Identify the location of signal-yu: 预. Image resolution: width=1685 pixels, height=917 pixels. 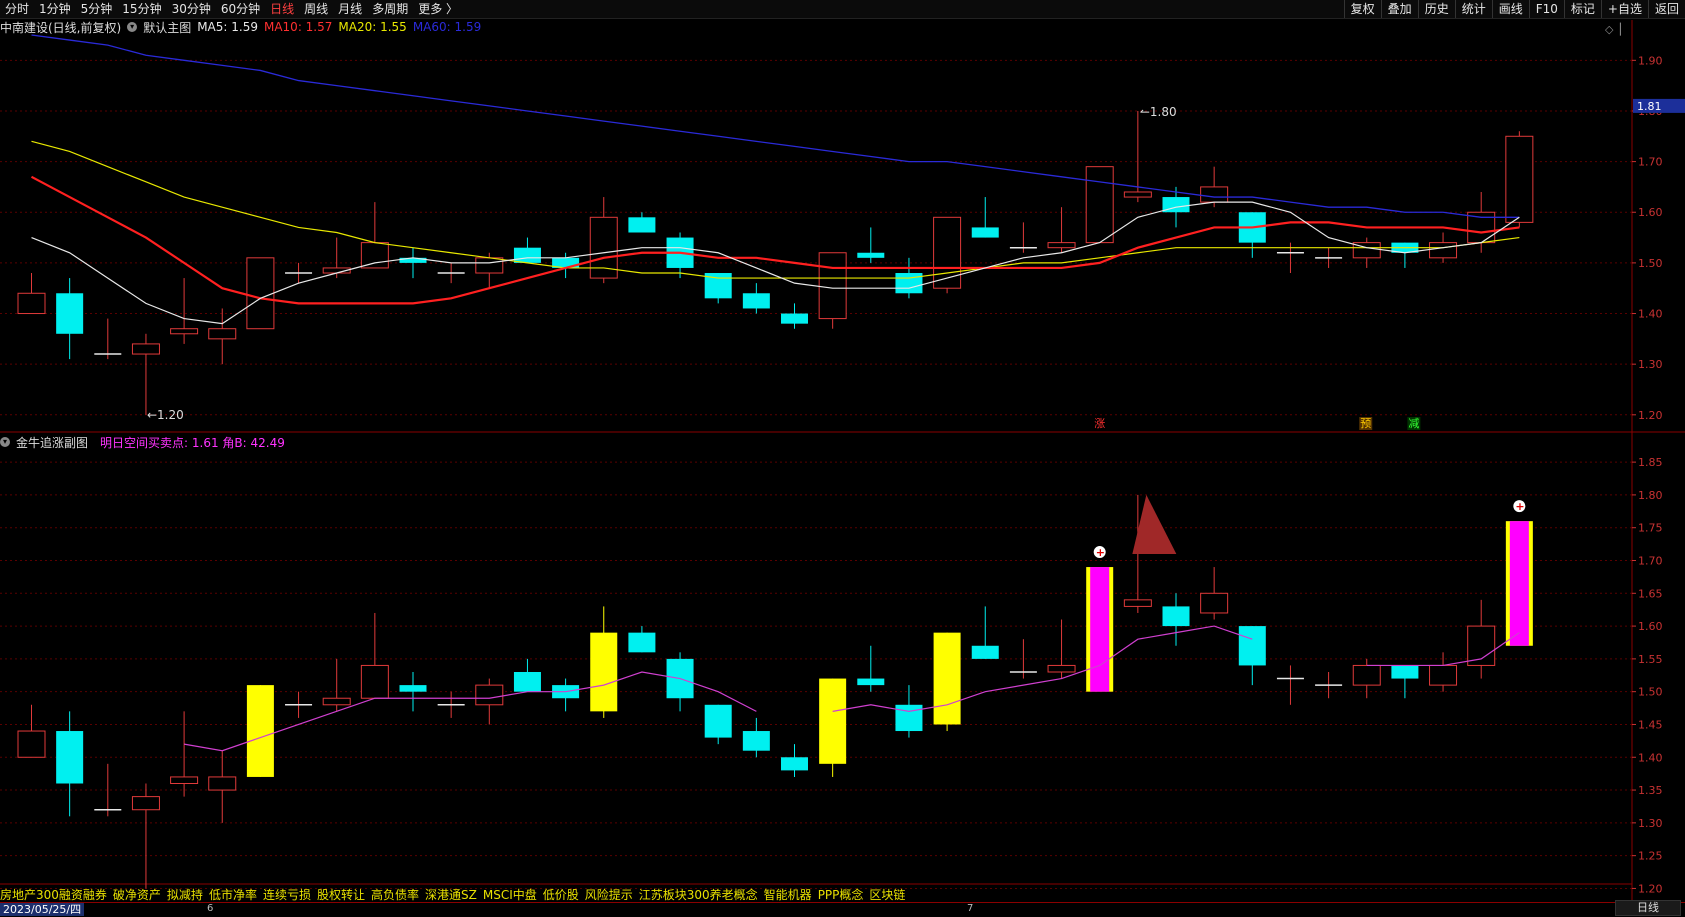
(1365, 423).